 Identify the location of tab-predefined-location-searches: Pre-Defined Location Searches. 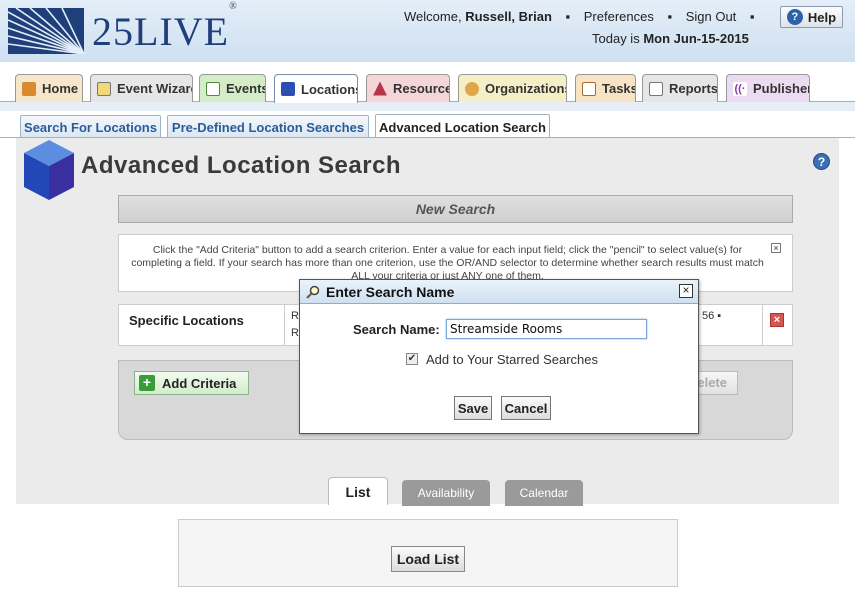
(268, 126).